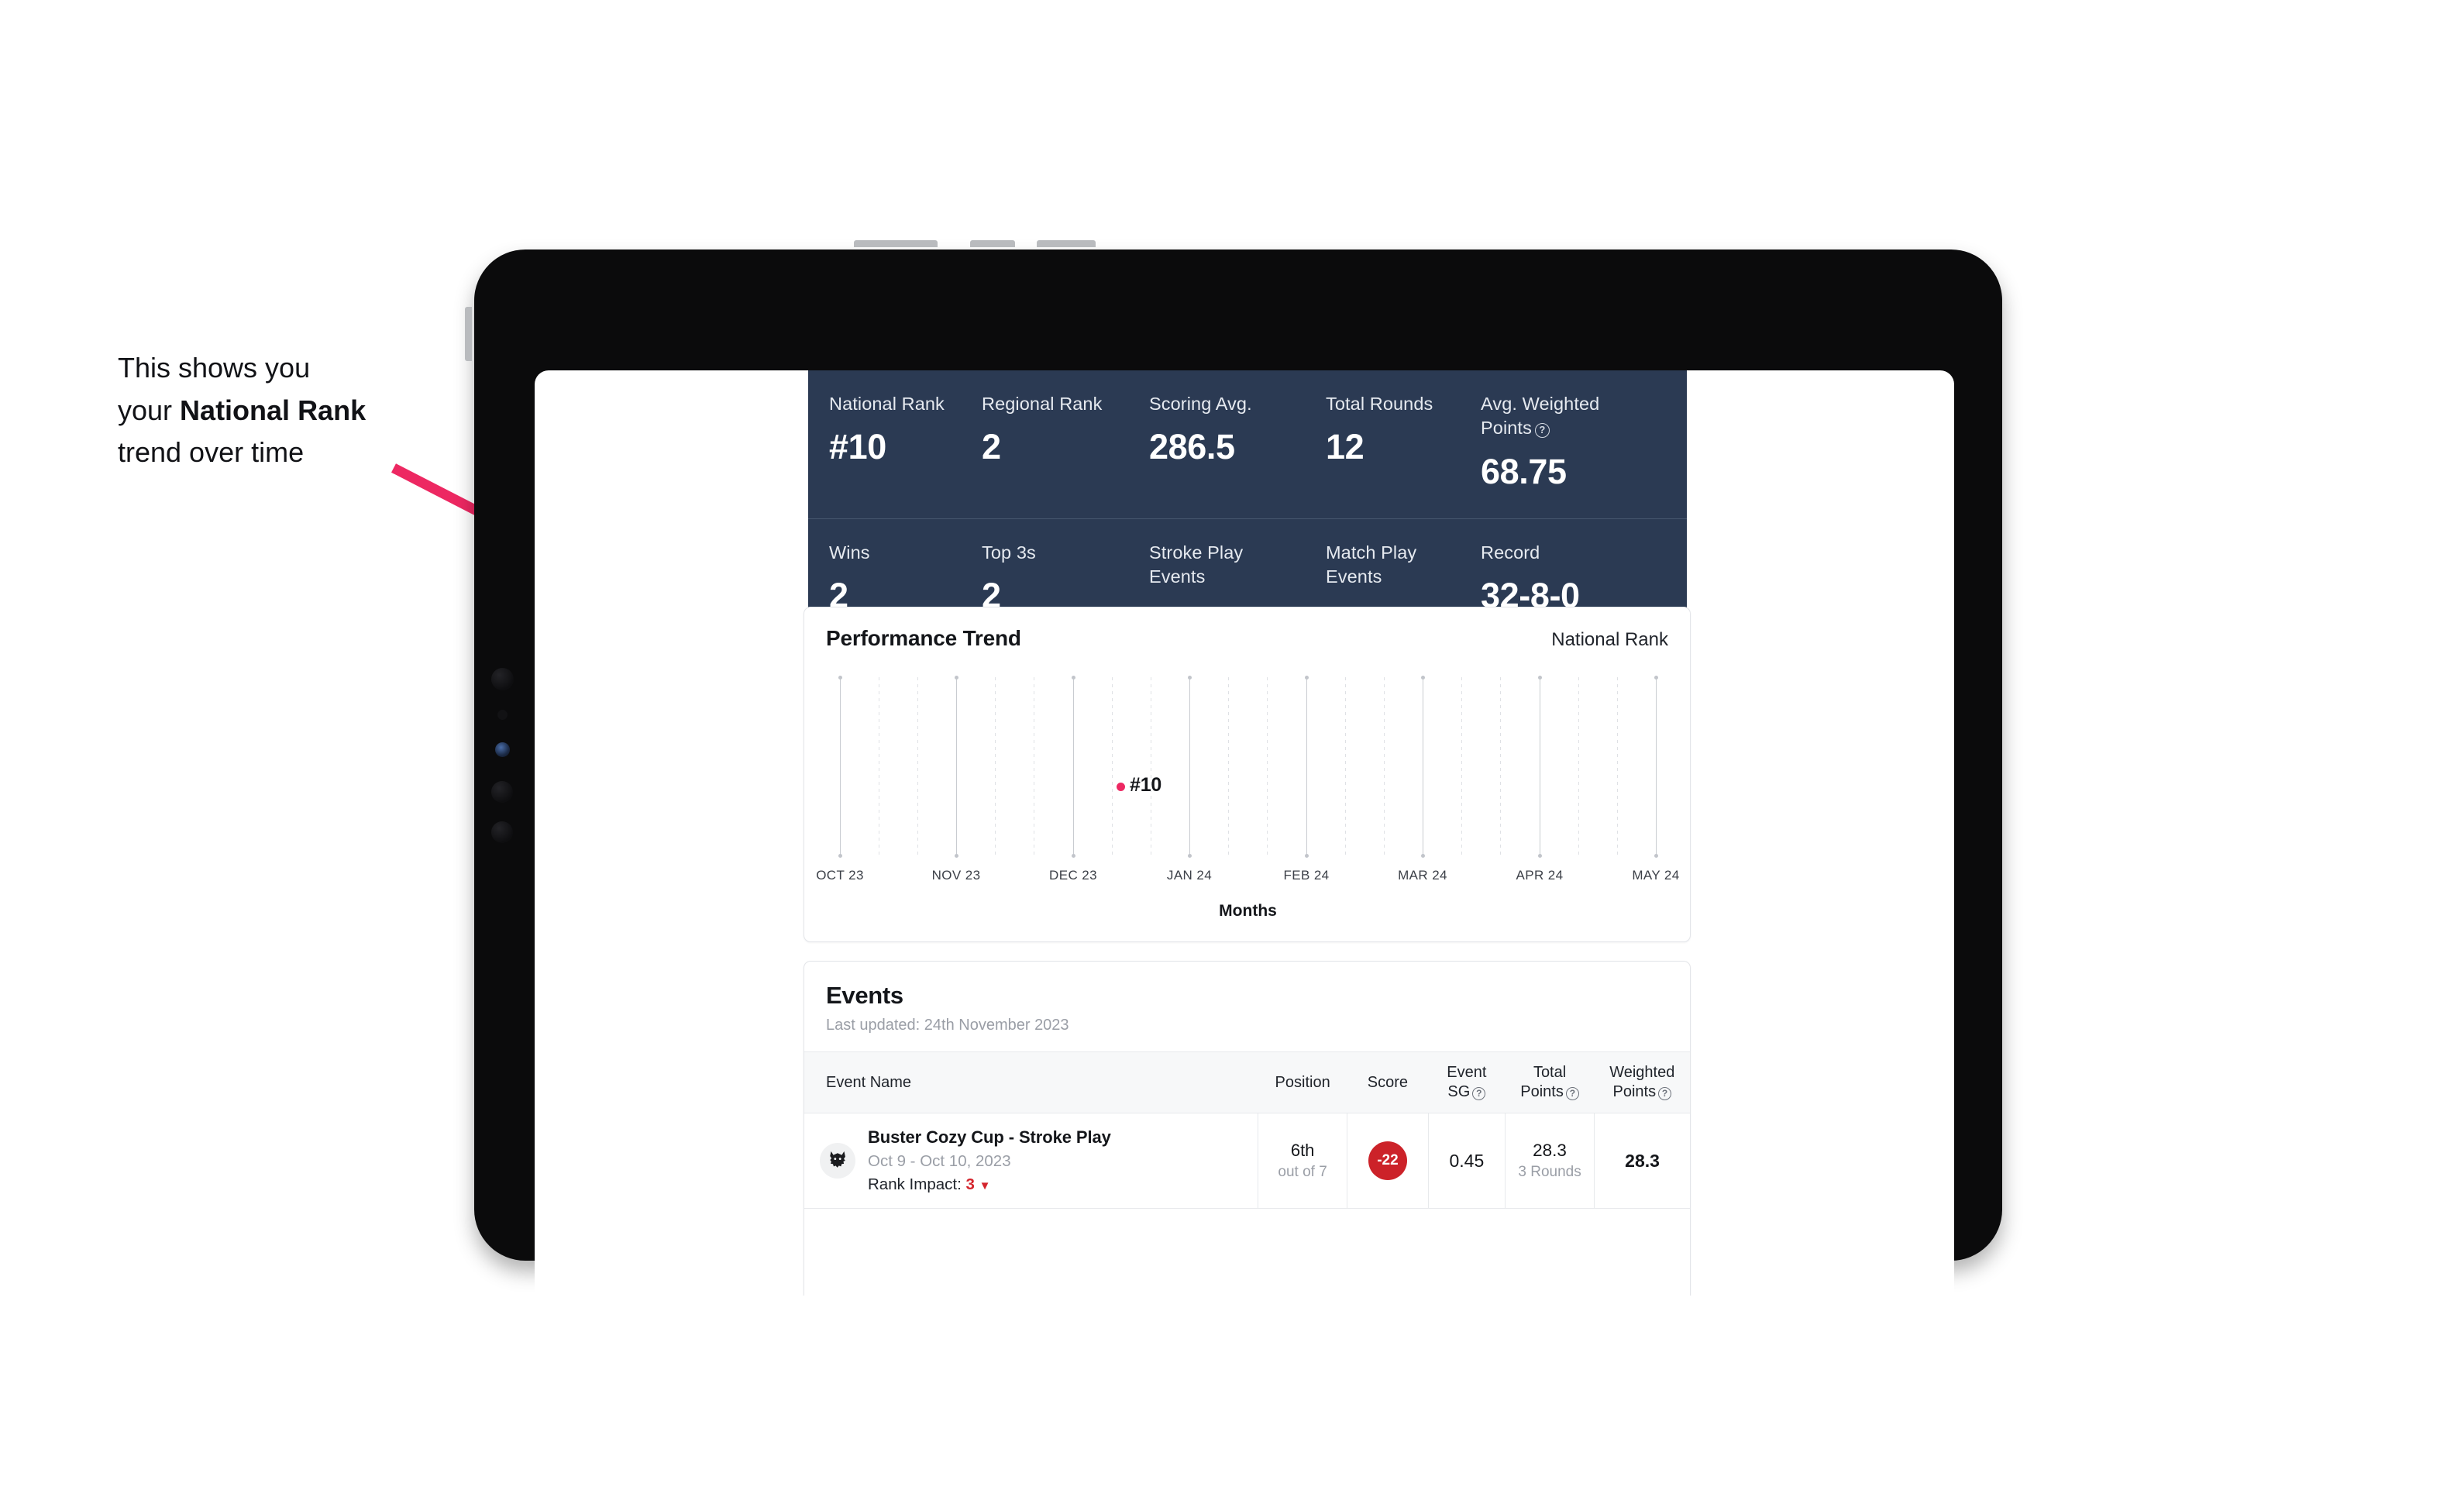 This screenshot has width=2464, height=1497. What do you see at coordinates (1467, 1082) in the screenshot?
I see `col-header-event-sg: Event SG?` at bounding box center [1467, 1082].